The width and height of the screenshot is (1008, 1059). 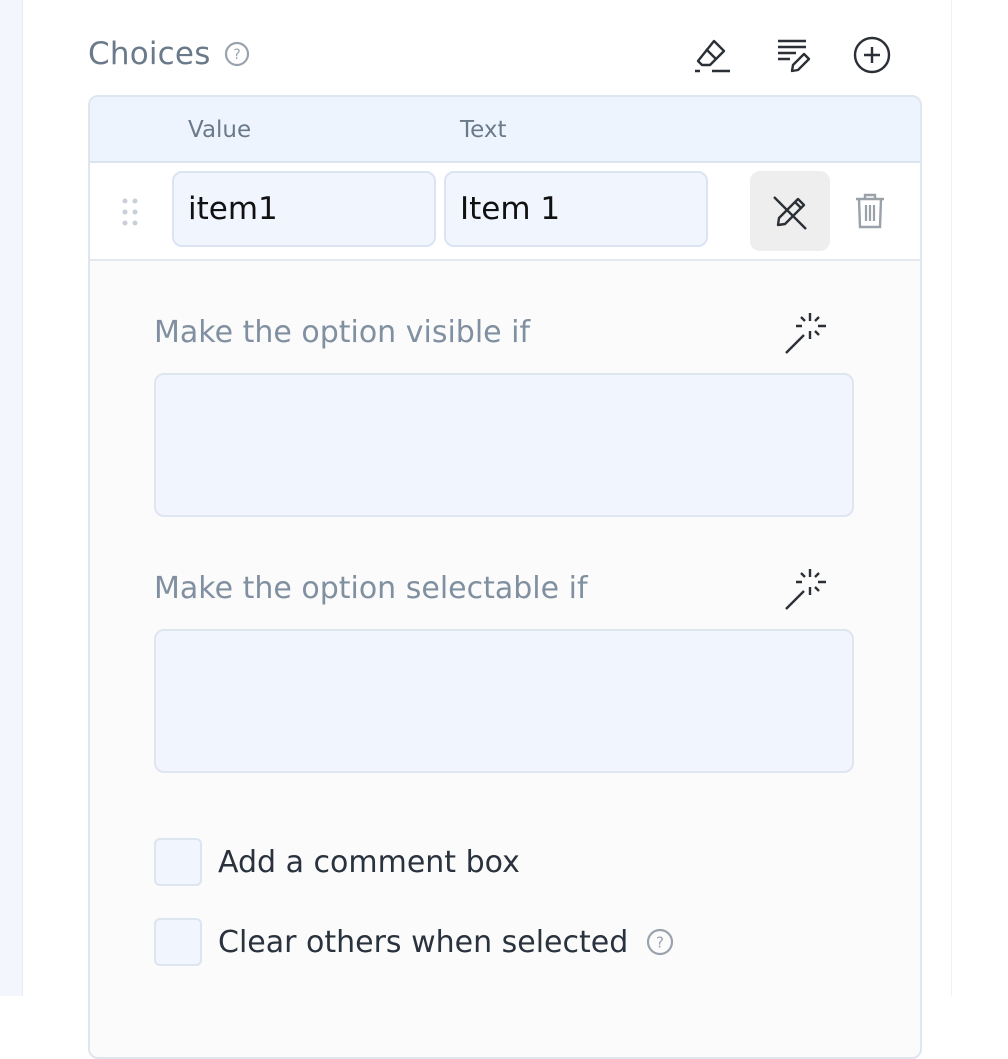 I want to click on comment-box-label: Add a comment box, so click(x=369, y=862).